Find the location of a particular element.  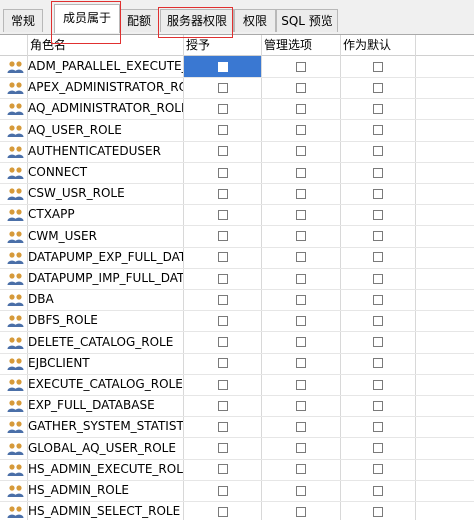

role-icon-cell is located at coordinates (13, 214).